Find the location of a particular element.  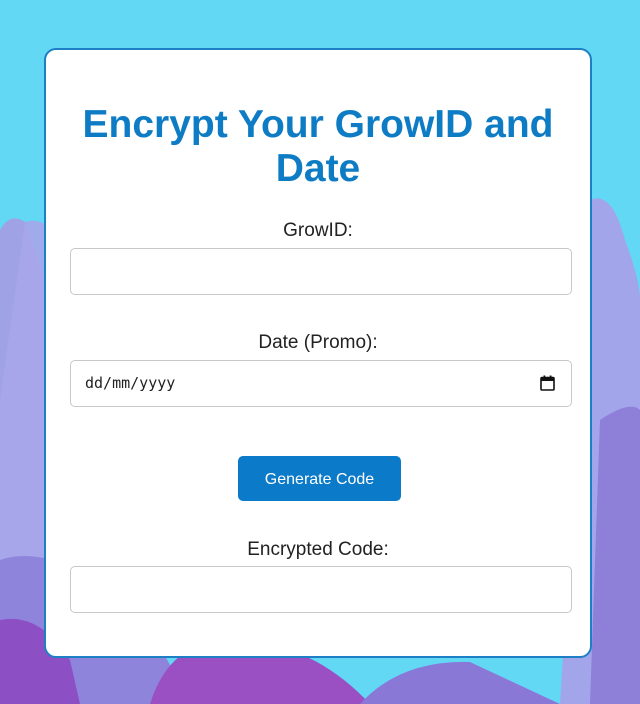

date-label: Date (Promo): is located at coordinates (318, 342).